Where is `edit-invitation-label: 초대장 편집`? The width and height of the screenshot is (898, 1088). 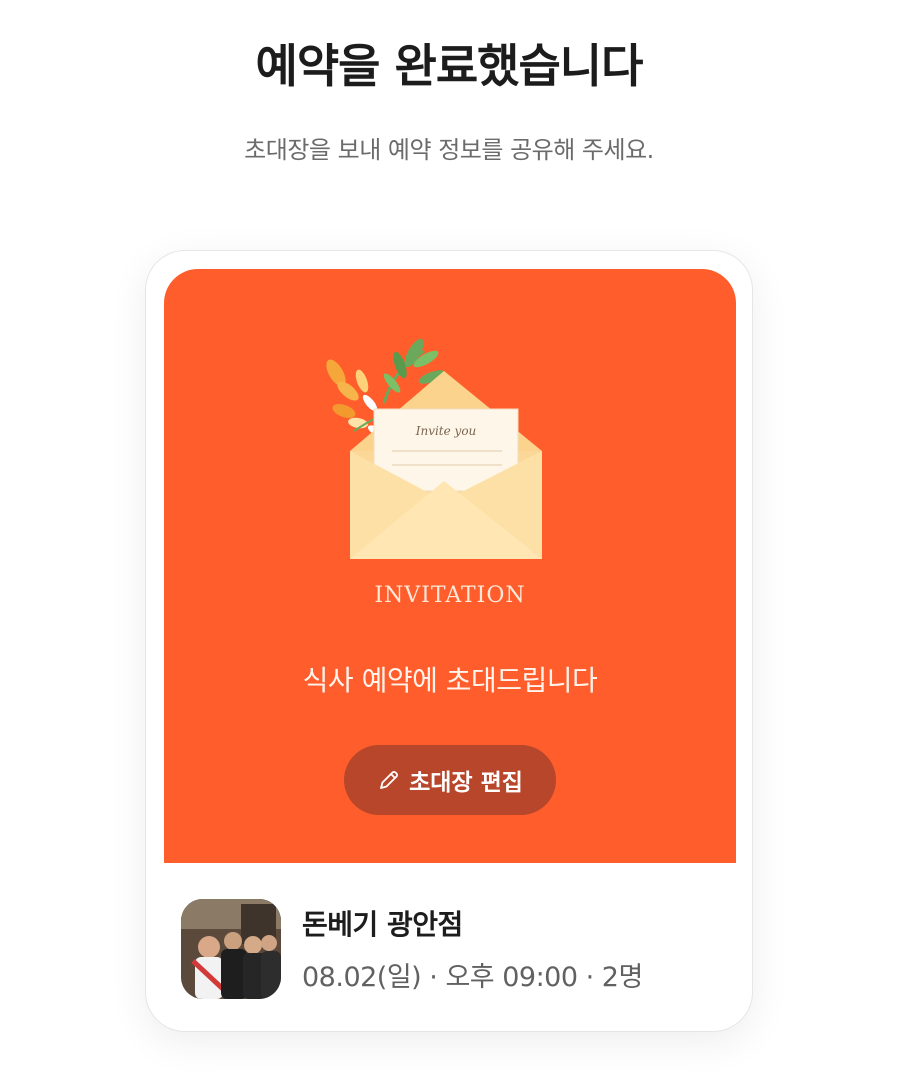 edit-invitation-label: 초대장 편집 is located at coordinates (466, 783).